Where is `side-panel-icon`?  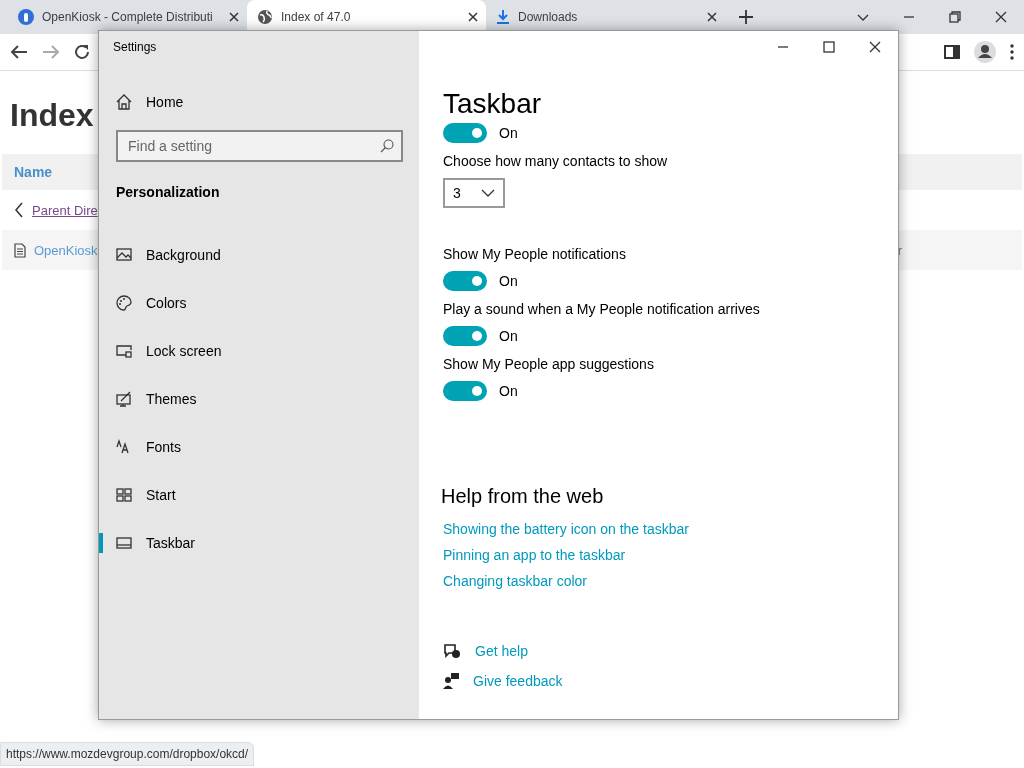 side-panel-icon is located at coordinates (952, 52).